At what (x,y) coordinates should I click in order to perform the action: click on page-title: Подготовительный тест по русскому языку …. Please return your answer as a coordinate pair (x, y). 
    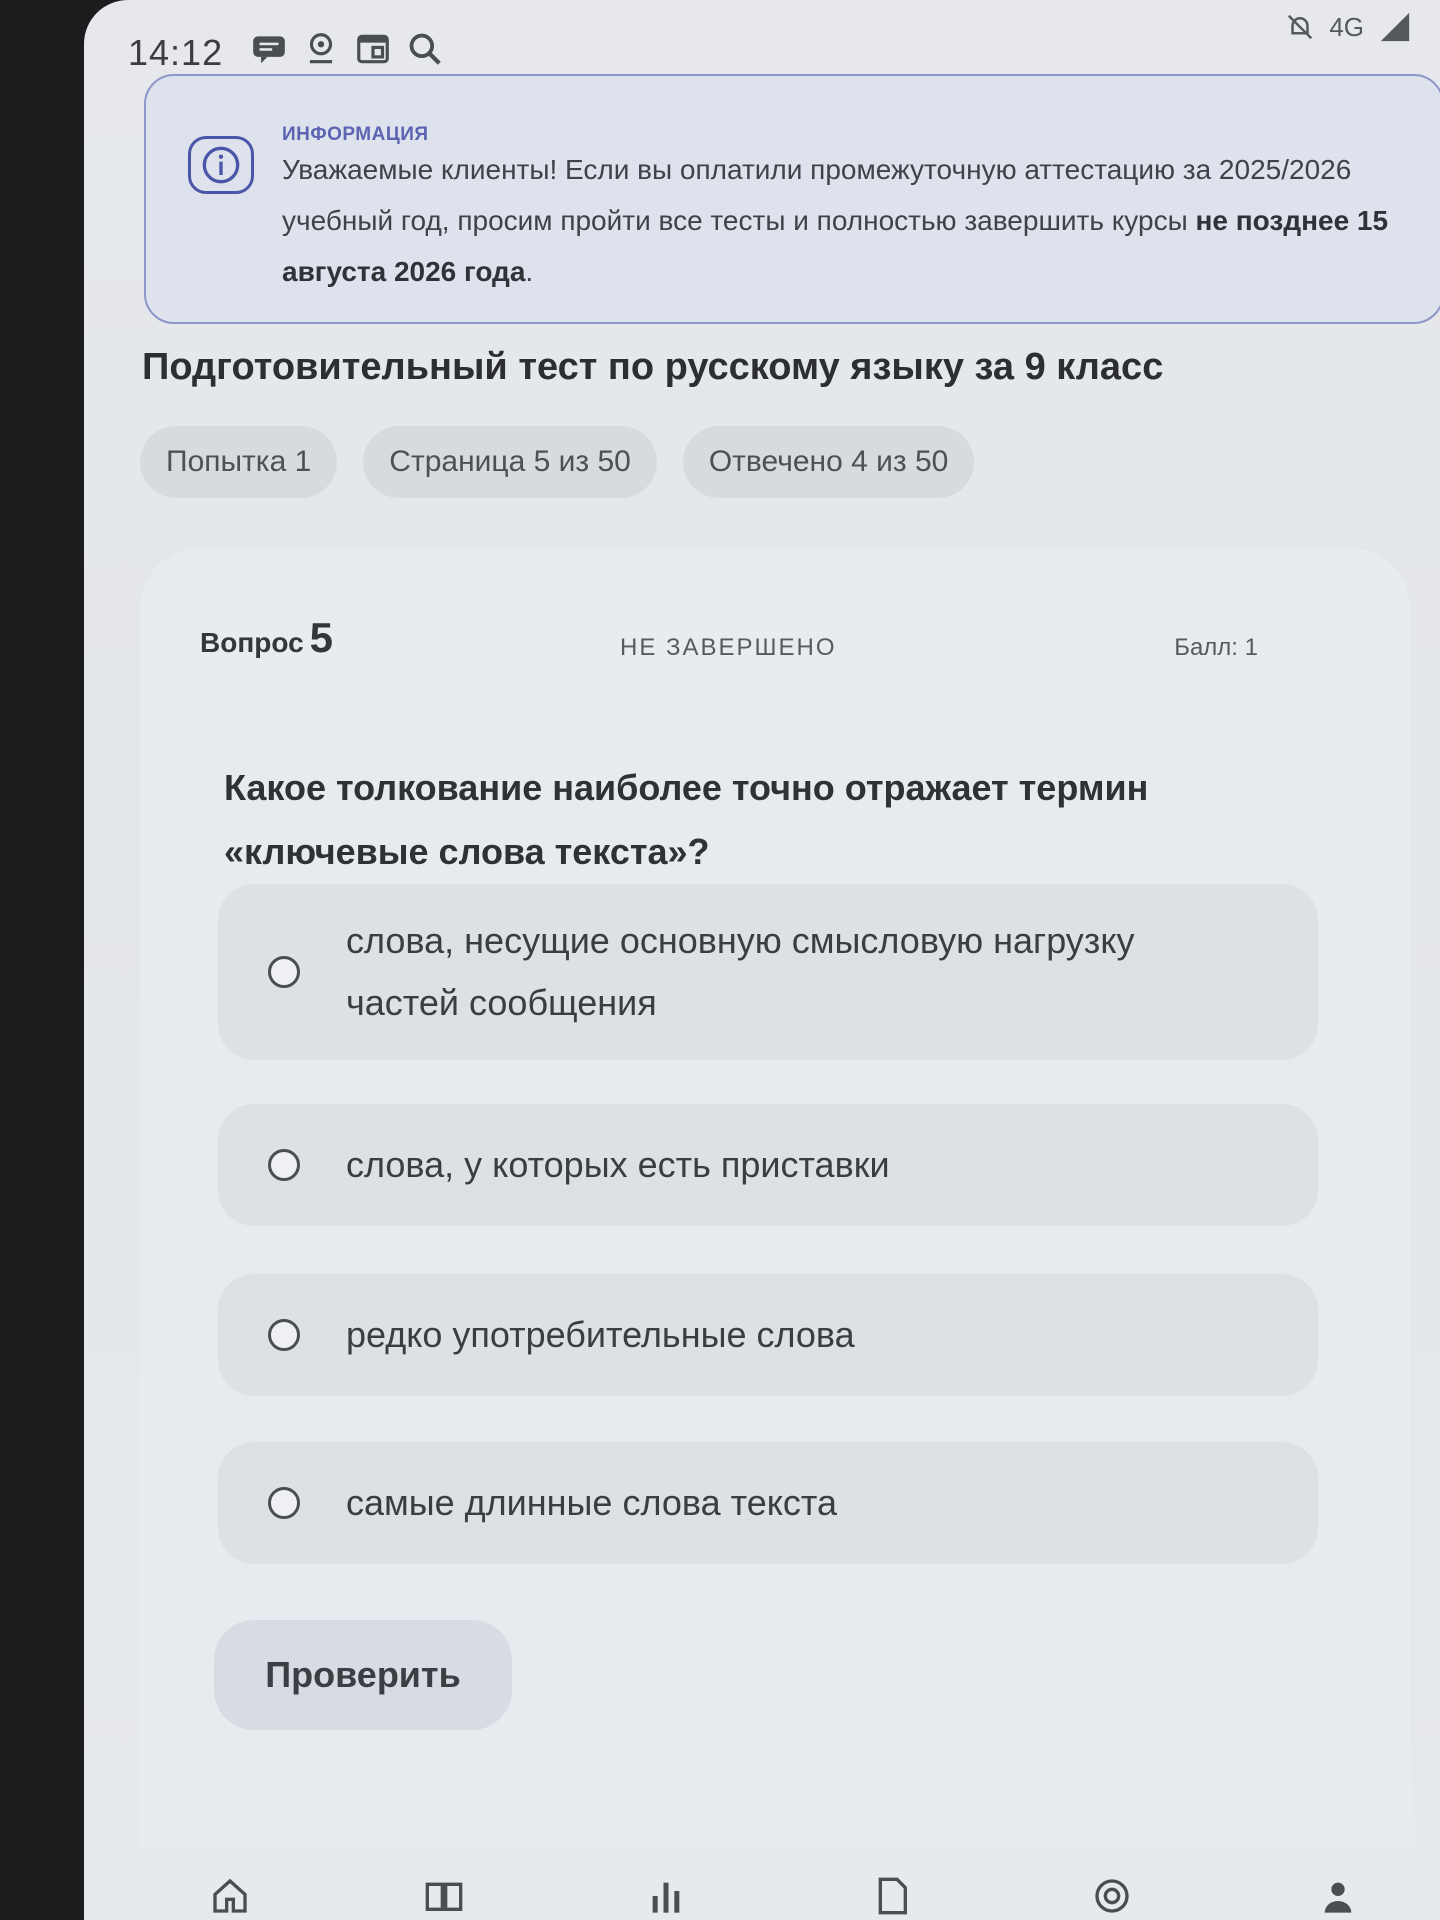
    Looking at the image, I should click on (653, 367).